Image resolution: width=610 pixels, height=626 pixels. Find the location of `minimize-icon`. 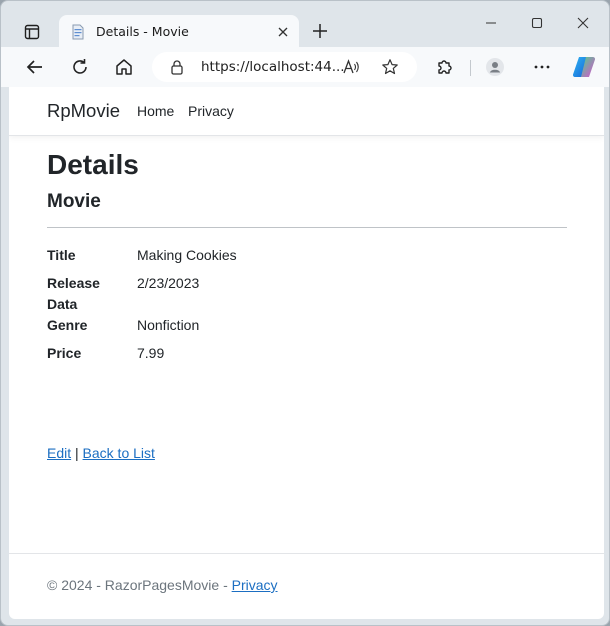

minimize-icon is located at coordinates (491, 23).